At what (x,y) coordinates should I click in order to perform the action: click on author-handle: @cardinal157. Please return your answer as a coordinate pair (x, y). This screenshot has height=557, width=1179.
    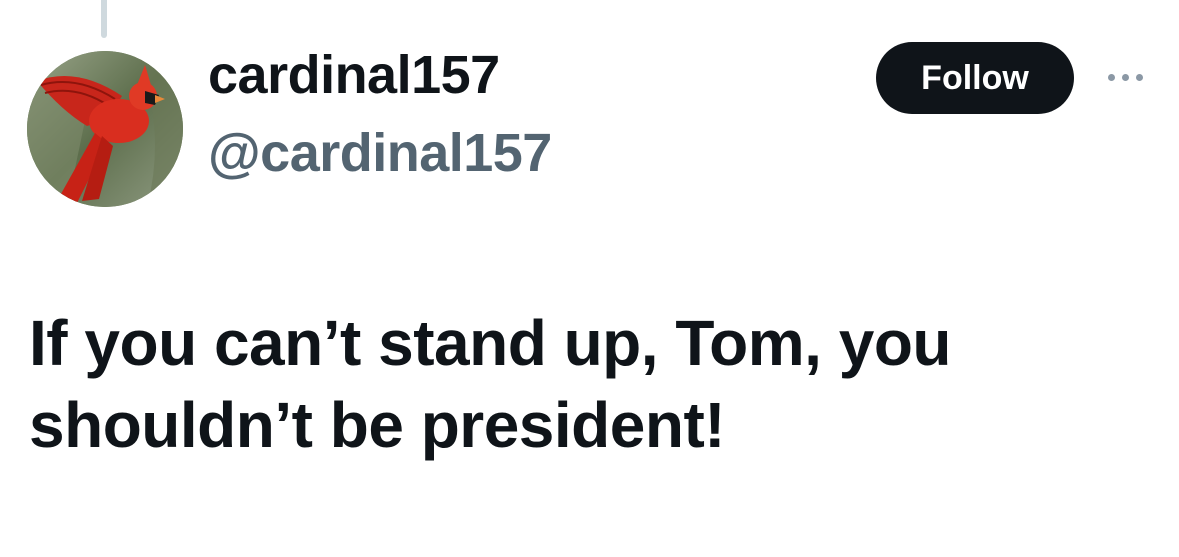
    Looking at the image, I should click on (380, 153).